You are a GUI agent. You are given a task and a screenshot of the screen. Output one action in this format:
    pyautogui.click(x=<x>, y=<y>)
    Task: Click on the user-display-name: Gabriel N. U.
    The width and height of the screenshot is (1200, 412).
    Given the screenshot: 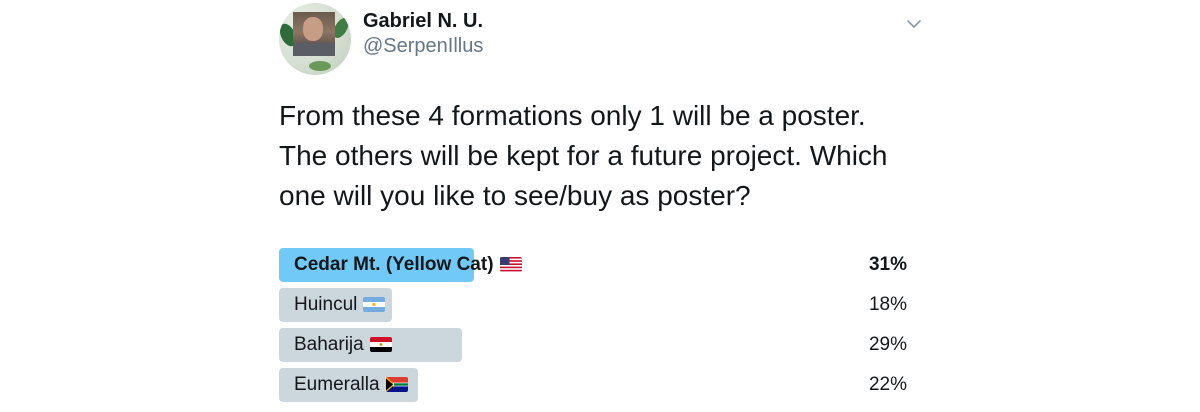 What is the action you would take?
    pyautogui.click(x=423, y=21)
    